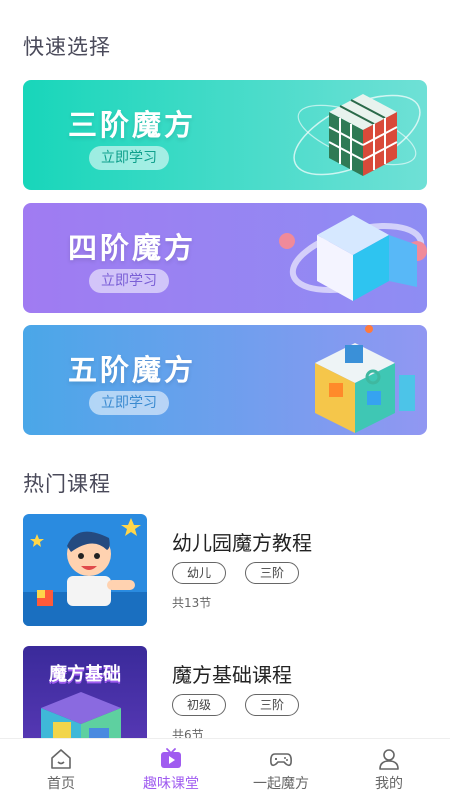  I want to click on person-icon, so click(389, 759).